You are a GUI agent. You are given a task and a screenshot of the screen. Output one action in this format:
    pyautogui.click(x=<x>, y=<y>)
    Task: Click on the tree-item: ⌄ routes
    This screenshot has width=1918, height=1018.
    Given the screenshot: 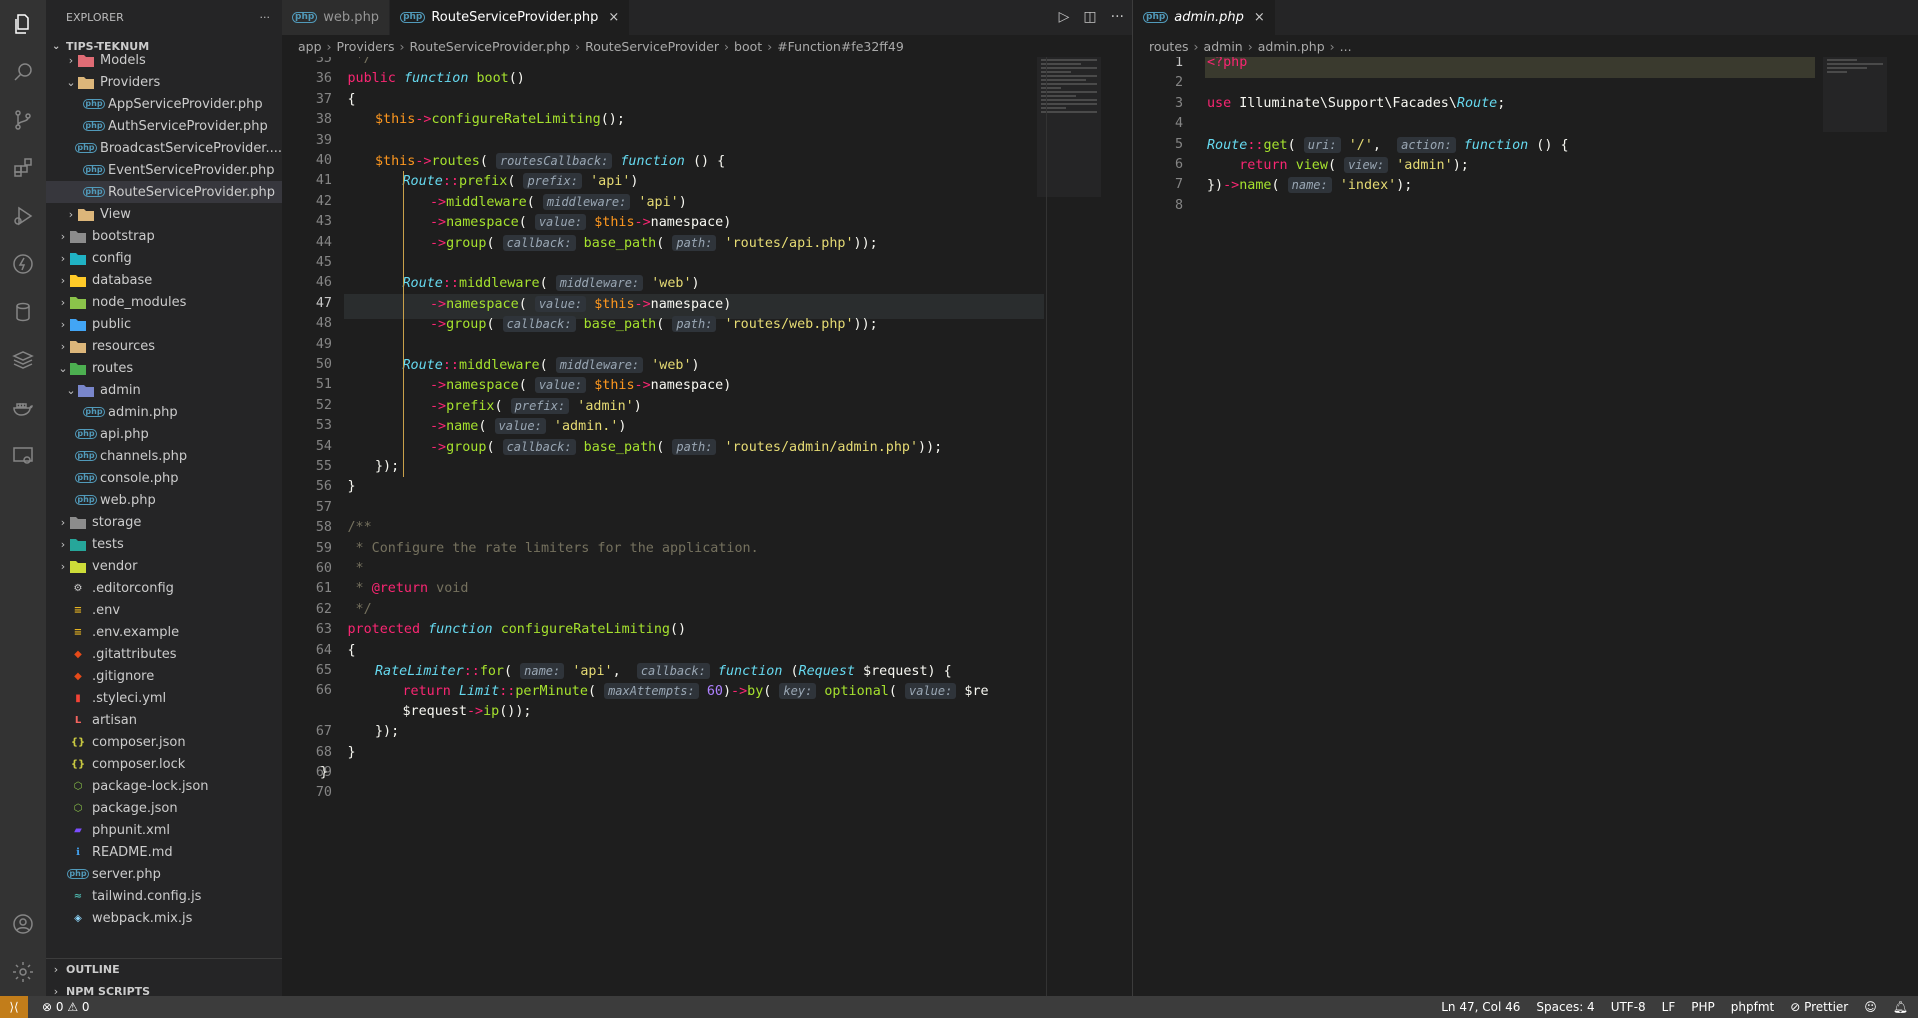 What is the action you would take?
    pyautogui.click(x=164, y=368)
    